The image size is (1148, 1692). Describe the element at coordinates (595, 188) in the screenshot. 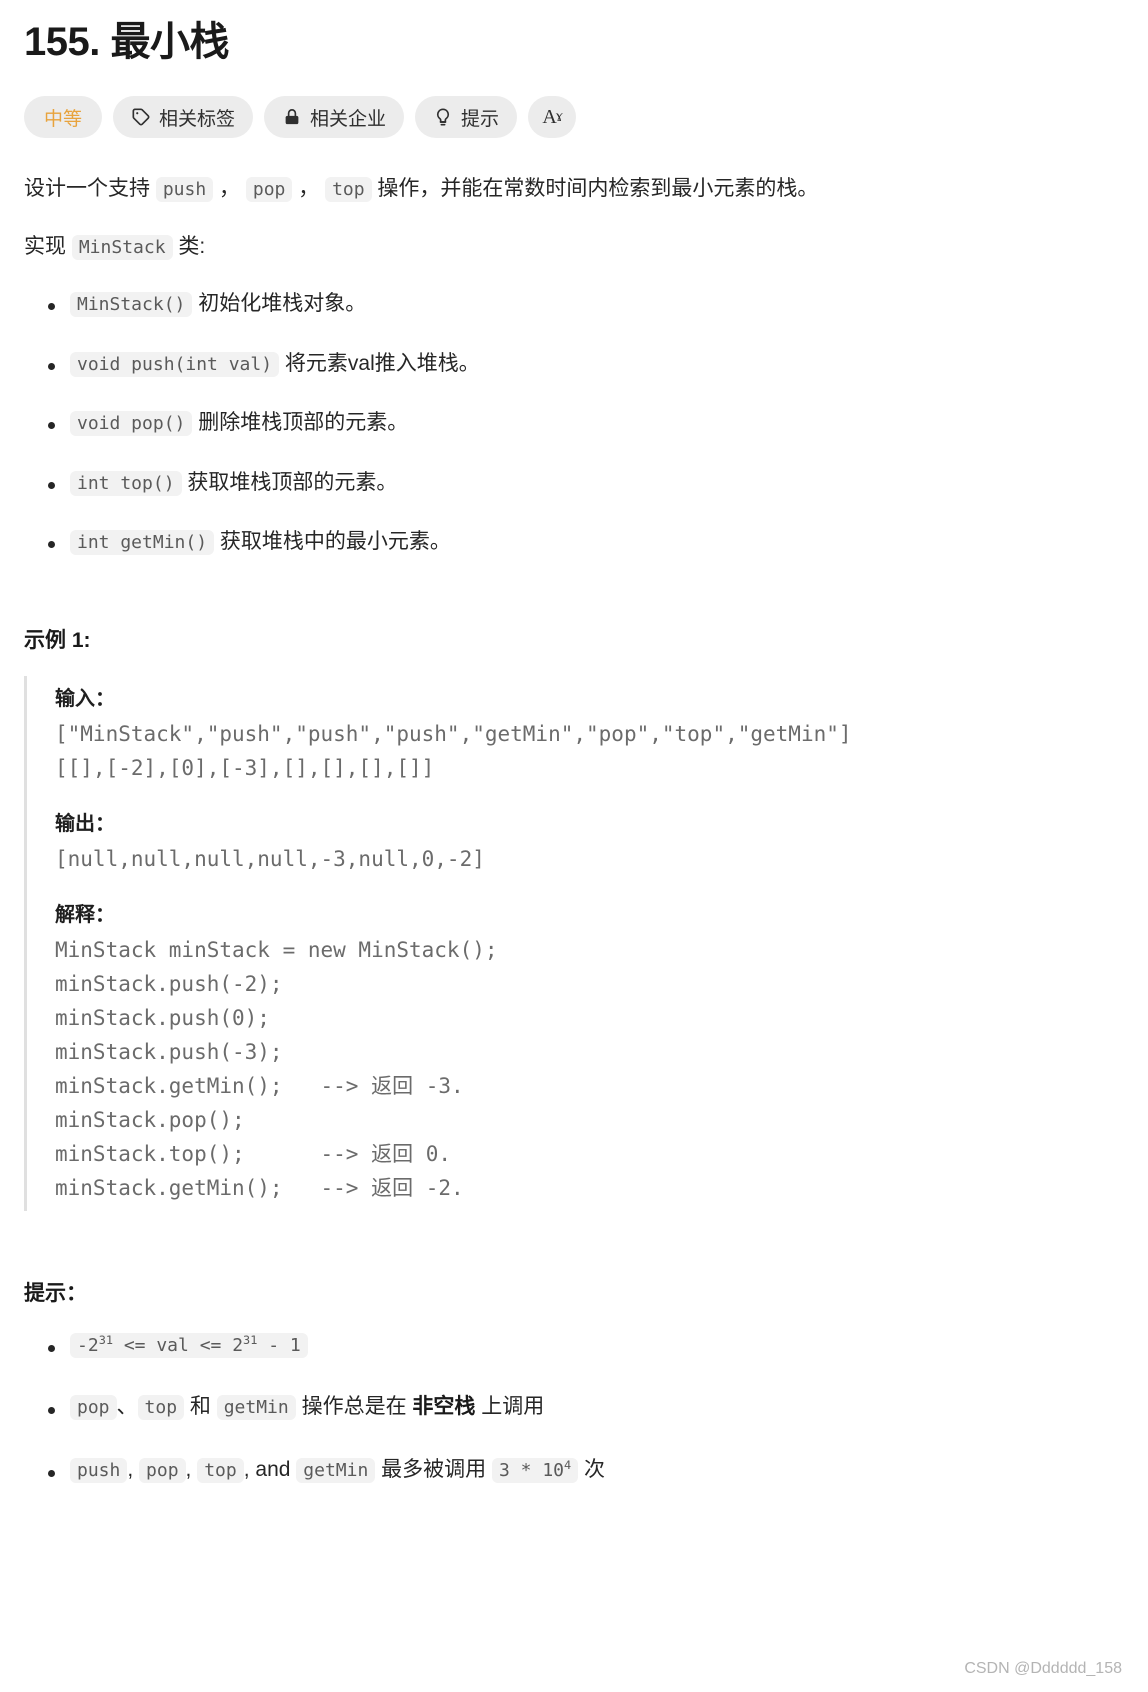

I see `intro-suffix: 操作，并能在常数时间内检索到最小元素的栈。` at that location.